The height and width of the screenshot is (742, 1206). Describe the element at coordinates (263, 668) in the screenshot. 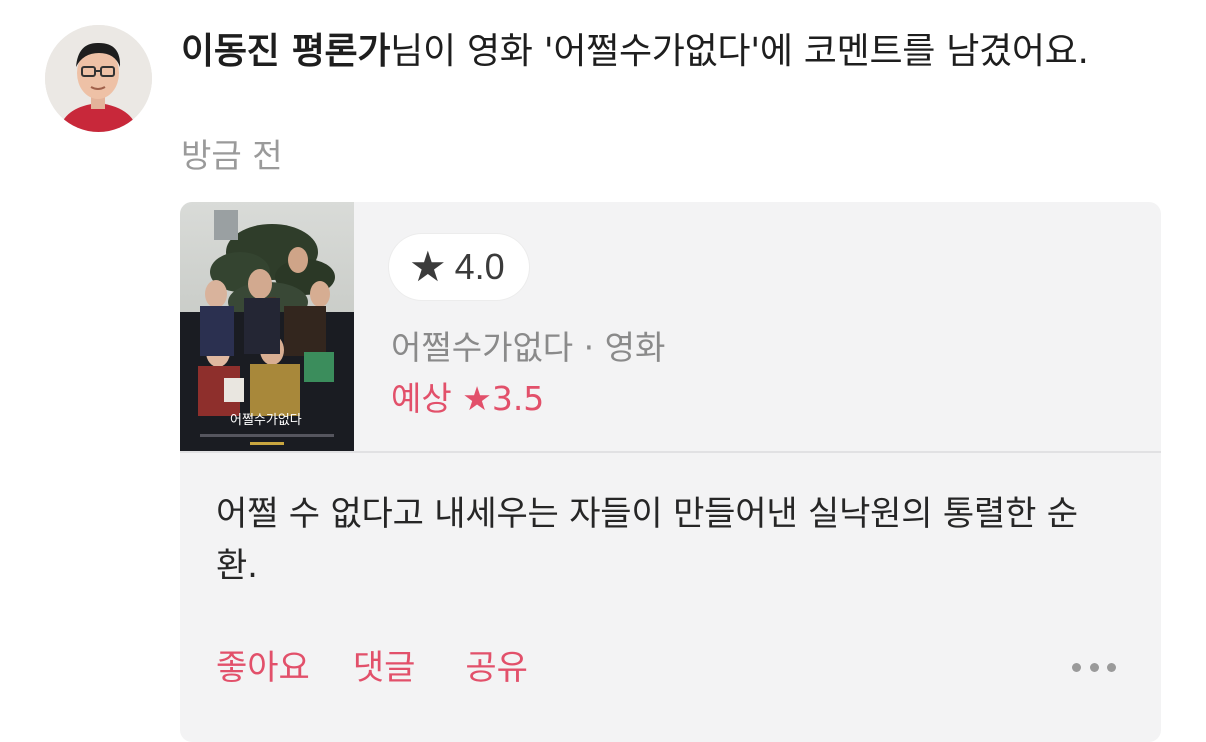

I see `like-button: 좋아요` at that location.